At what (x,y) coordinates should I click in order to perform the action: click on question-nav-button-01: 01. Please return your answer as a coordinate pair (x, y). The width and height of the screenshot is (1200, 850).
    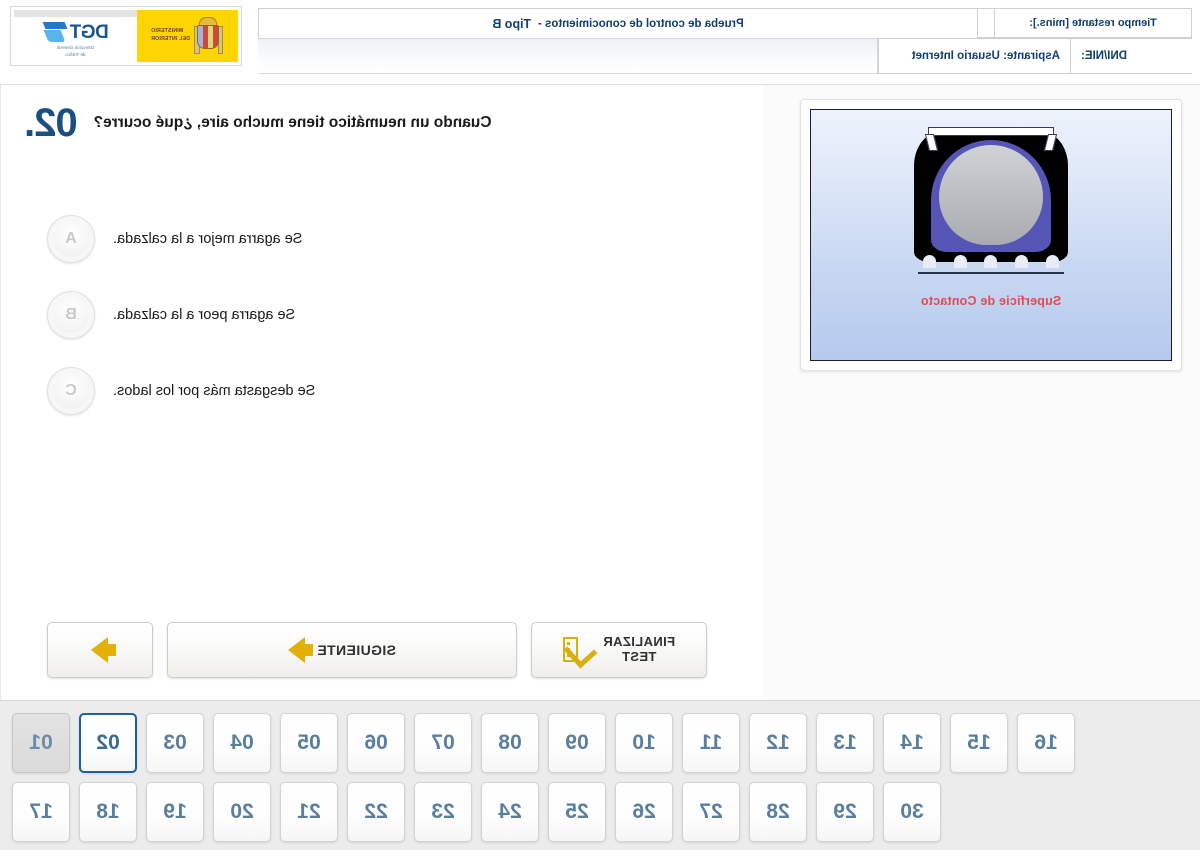
    Looking at the image, I should click on (41, 743).